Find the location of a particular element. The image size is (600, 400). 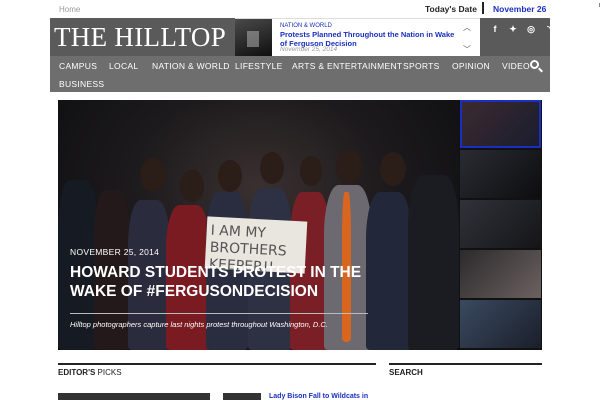

pick-thumbnail is located at coordinates (242, 396).